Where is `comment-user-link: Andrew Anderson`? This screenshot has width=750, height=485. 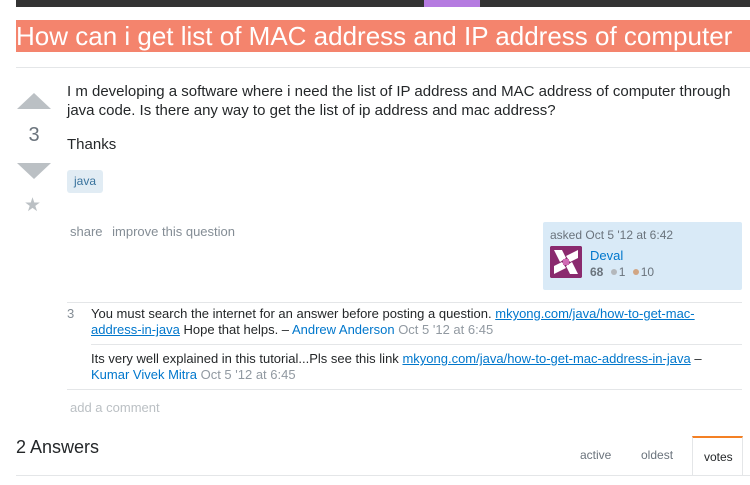 comment-user-link: Andrew Anderson is located at coordinates (343, 329).